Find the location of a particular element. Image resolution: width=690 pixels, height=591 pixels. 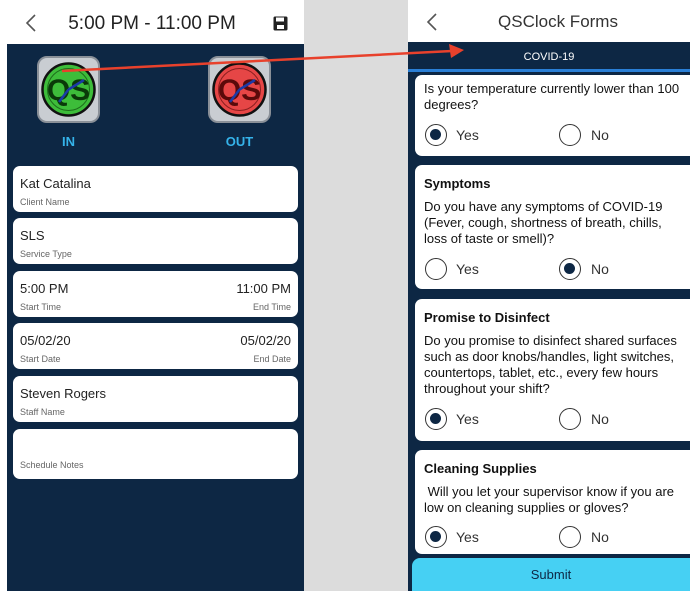

clock-in-button: QS is located at coordinates (68, 89).